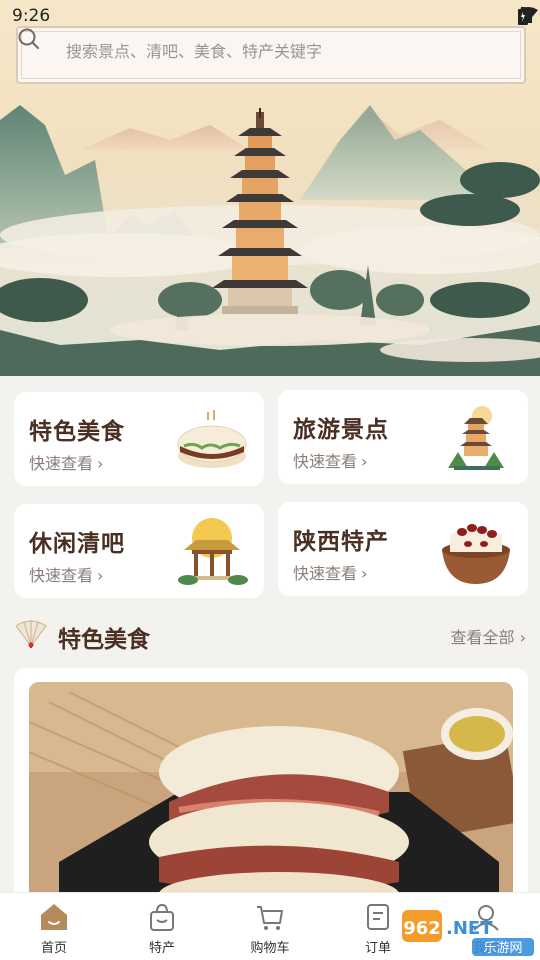 The image size is (540, 960). What do you see at coordinates (213, 551) in the screenshot?
I see `pavilion-icon` at bounding box center [213, 551].